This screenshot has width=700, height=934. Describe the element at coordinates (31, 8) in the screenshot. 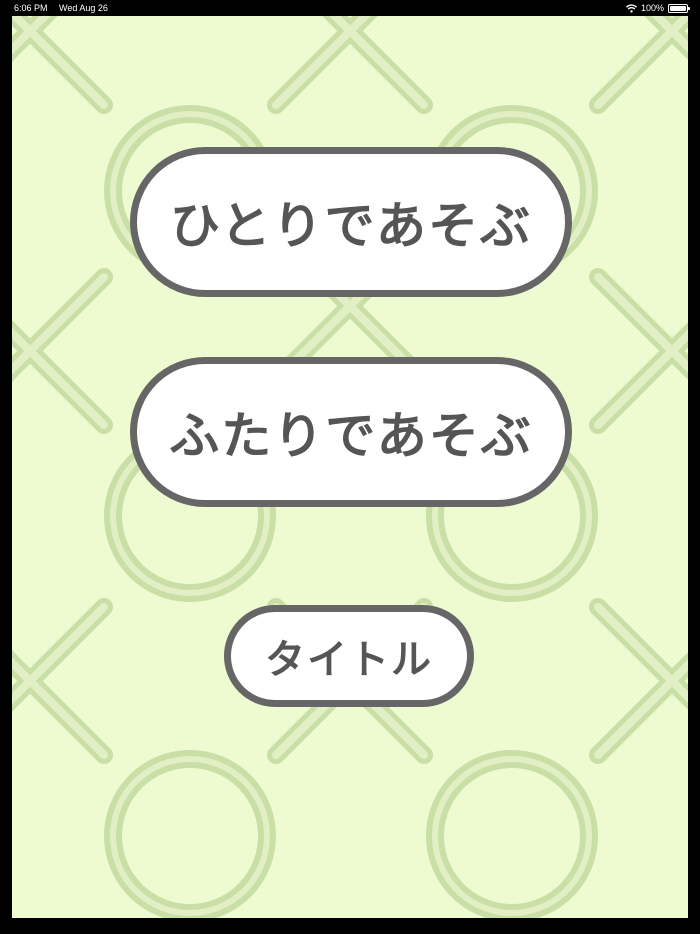

I see `status-time: 6:06 PM` at that location.